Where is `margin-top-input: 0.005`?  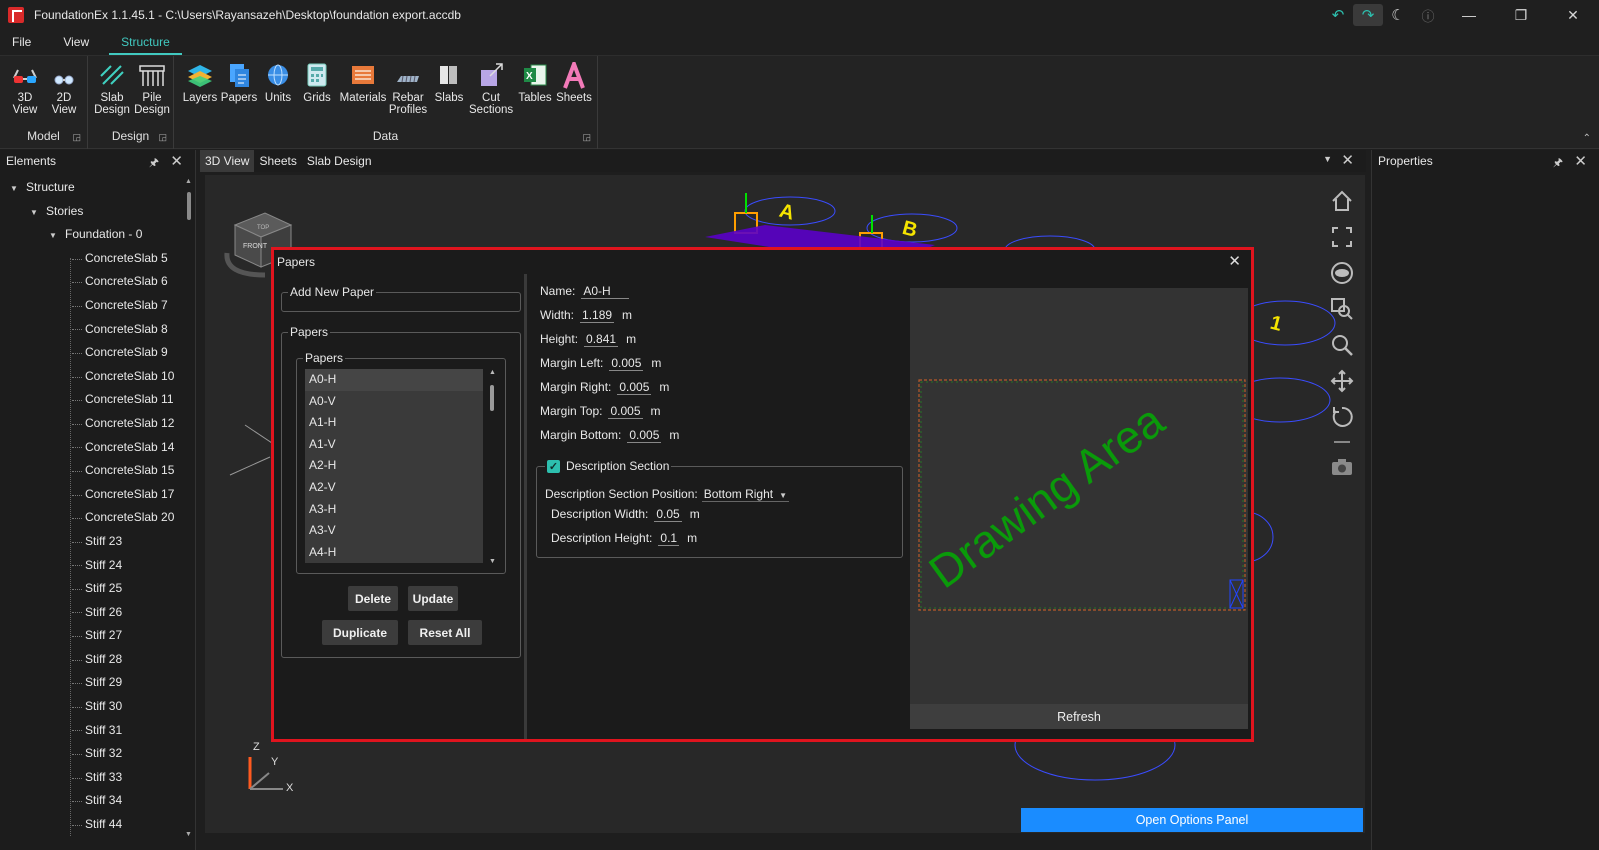
margin-top-input: 0.005 is located at coordinates (625, 411).